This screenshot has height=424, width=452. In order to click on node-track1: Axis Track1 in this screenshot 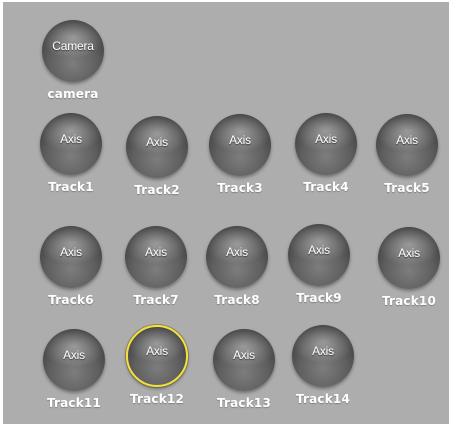, I will do `click(71, 161)`.